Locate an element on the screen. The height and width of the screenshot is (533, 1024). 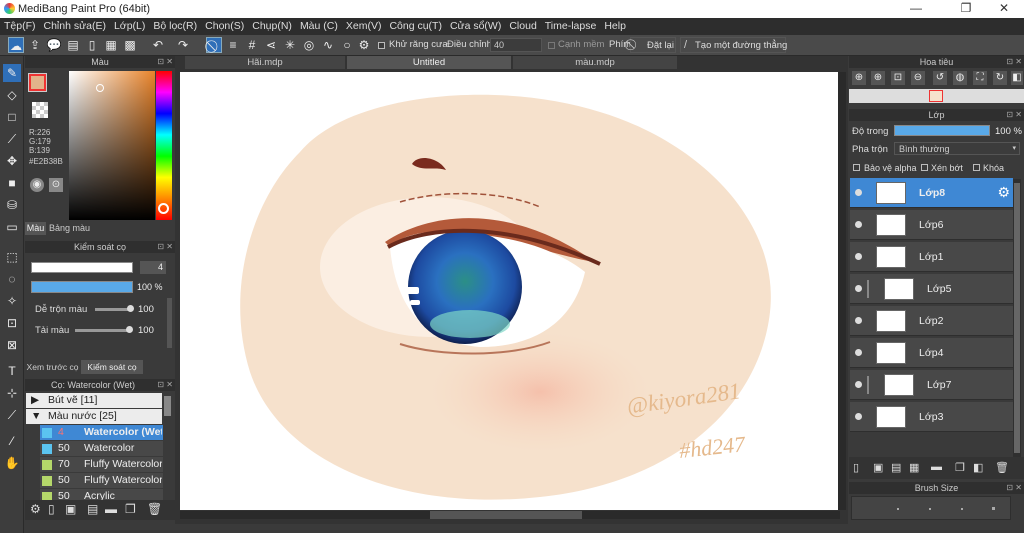
navigator-preview is located at coordinates (936, 96).